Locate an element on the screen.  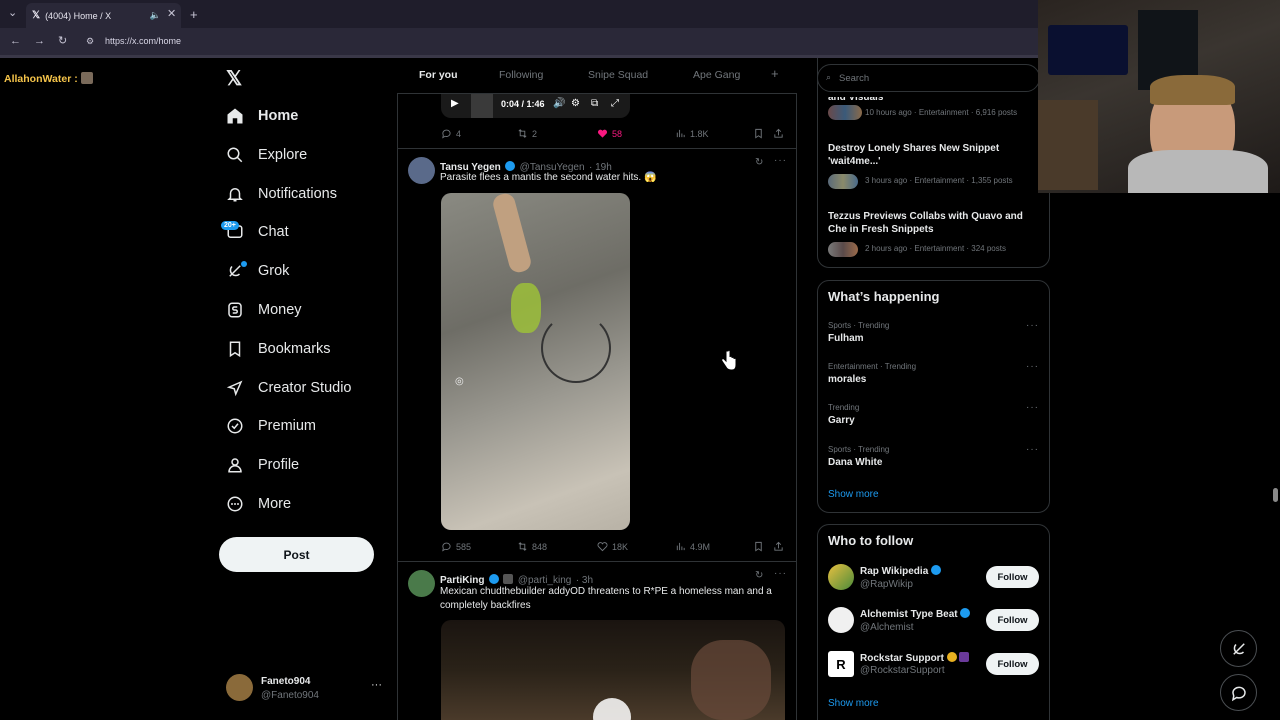
news-title: Che in Fresh Snippets is located at coordinates (881, 229).